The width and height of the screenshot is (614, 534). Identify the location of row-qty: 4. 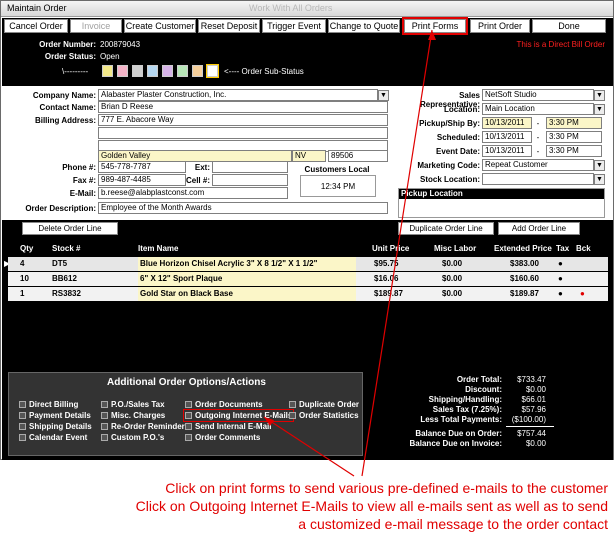
(22, 263).